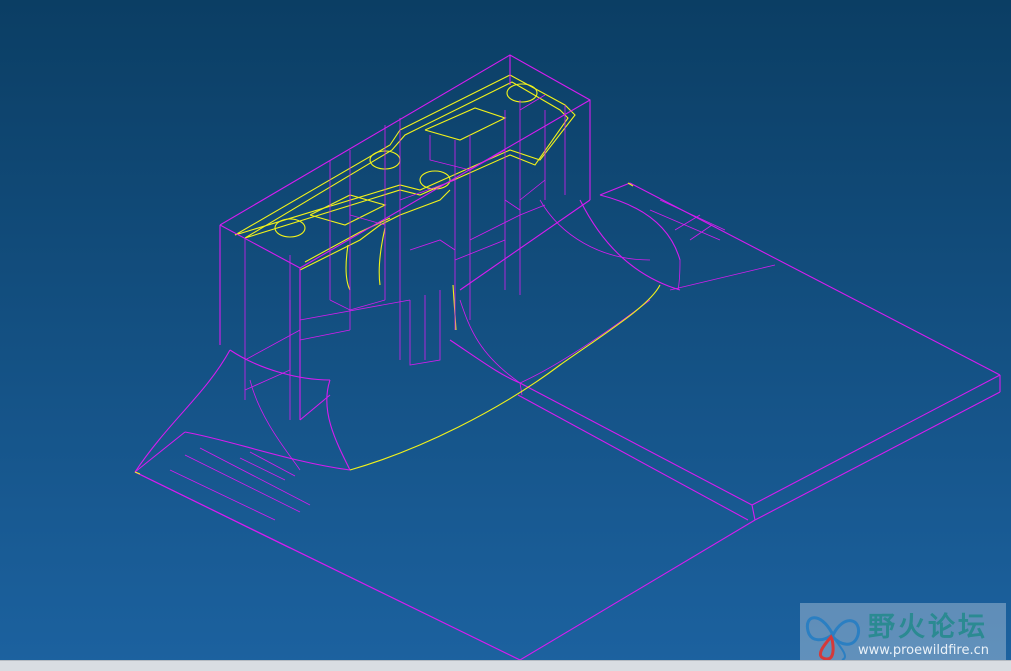 This screenshot has width=1011, height=671. What do you see at coordinates (833, 636) in the screenshot?
I see `butterfly-logo-icon` at bounding box center [833, 636].